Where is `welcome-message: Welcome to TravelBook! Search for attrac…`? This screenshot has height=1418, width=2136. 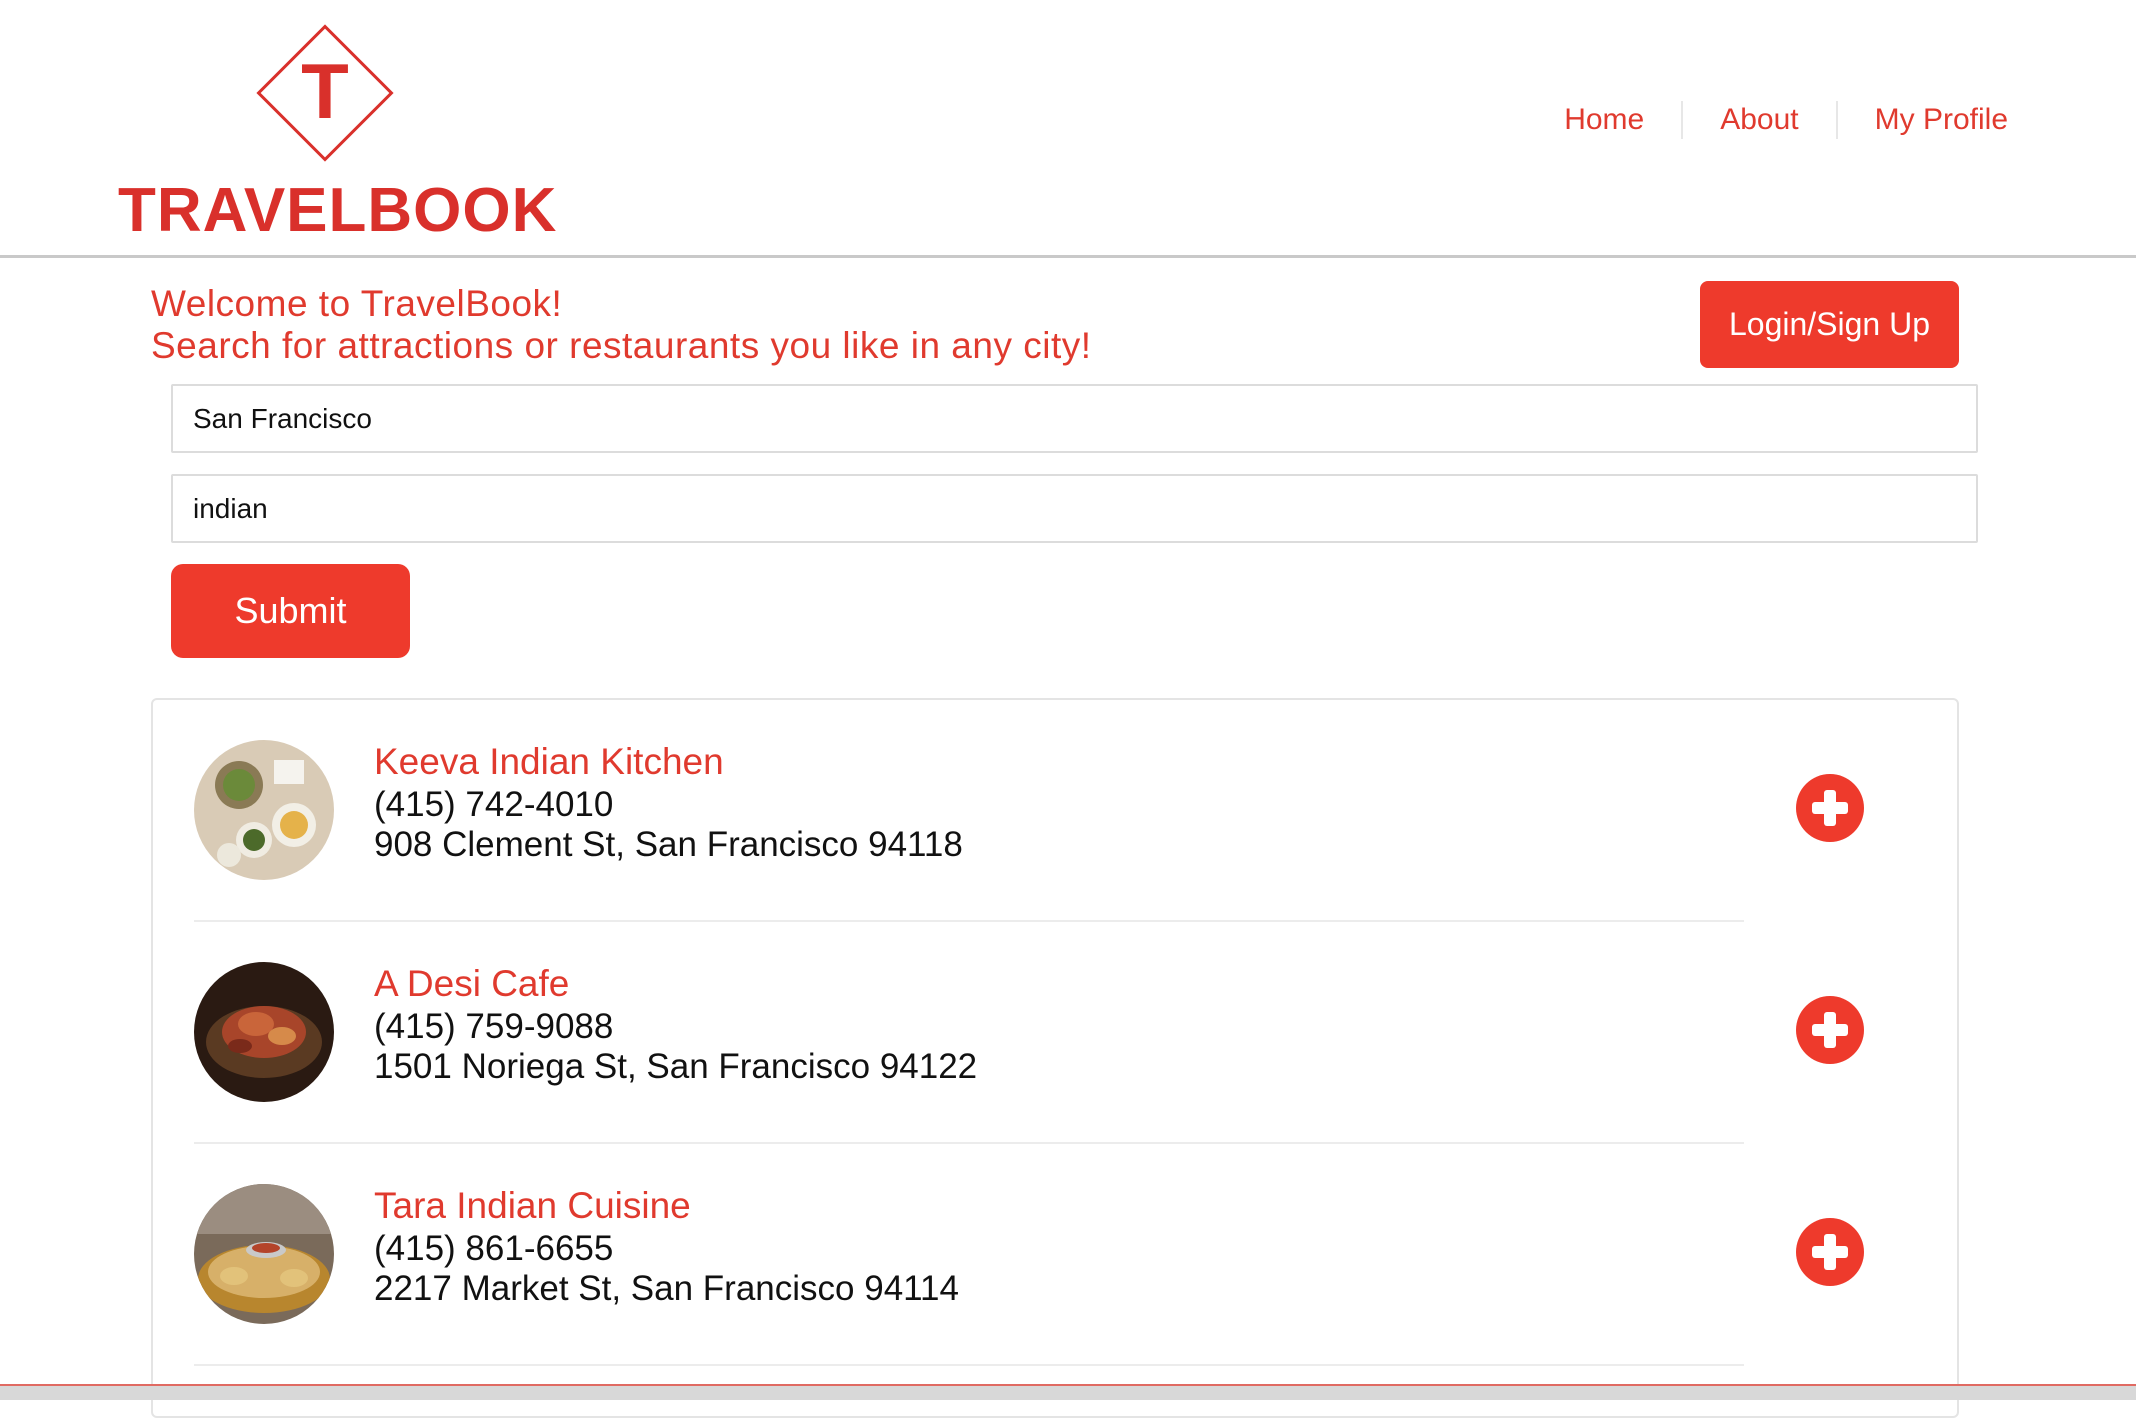 welcome-message: Welcome to TravelBook! Search for attrac… is located at coordinates (621, 325).